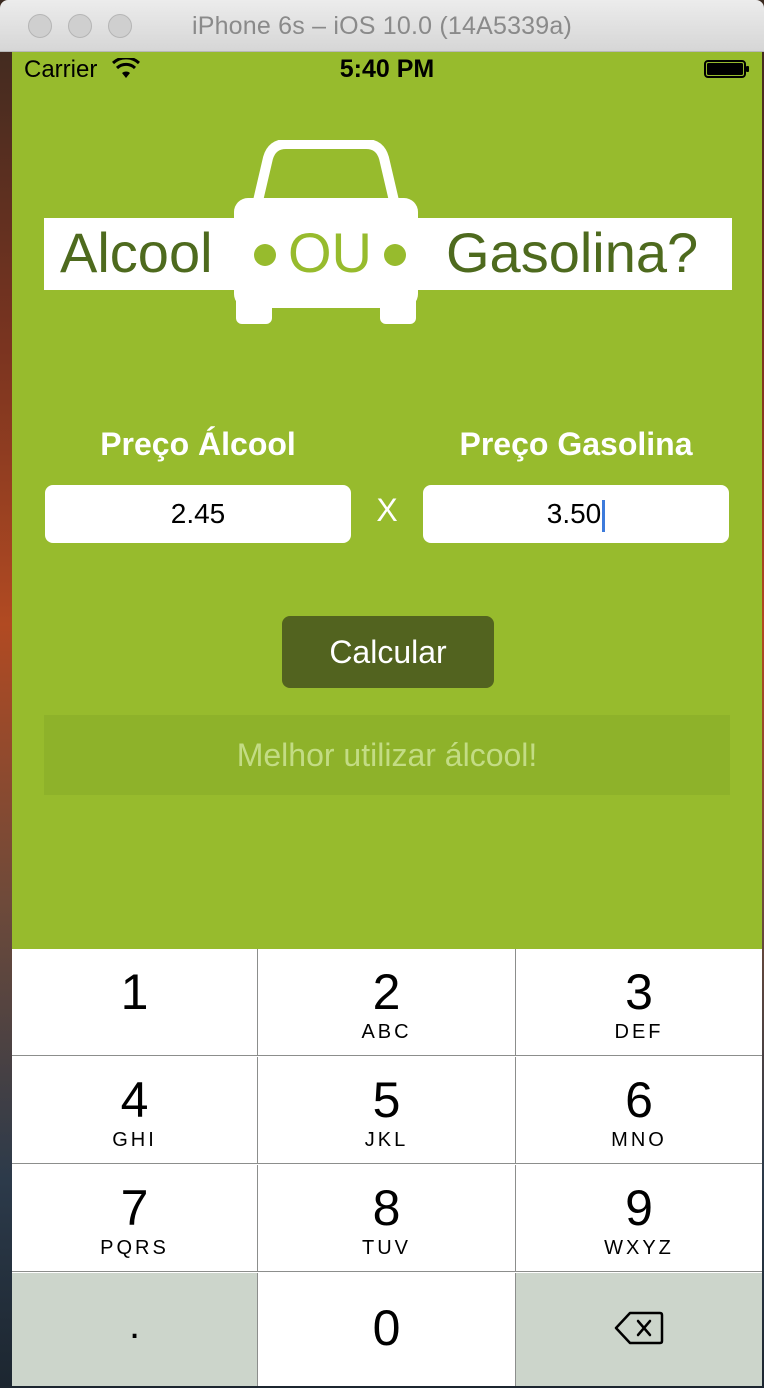  I want to click on key-letters: DEF, so click(639, 1032).